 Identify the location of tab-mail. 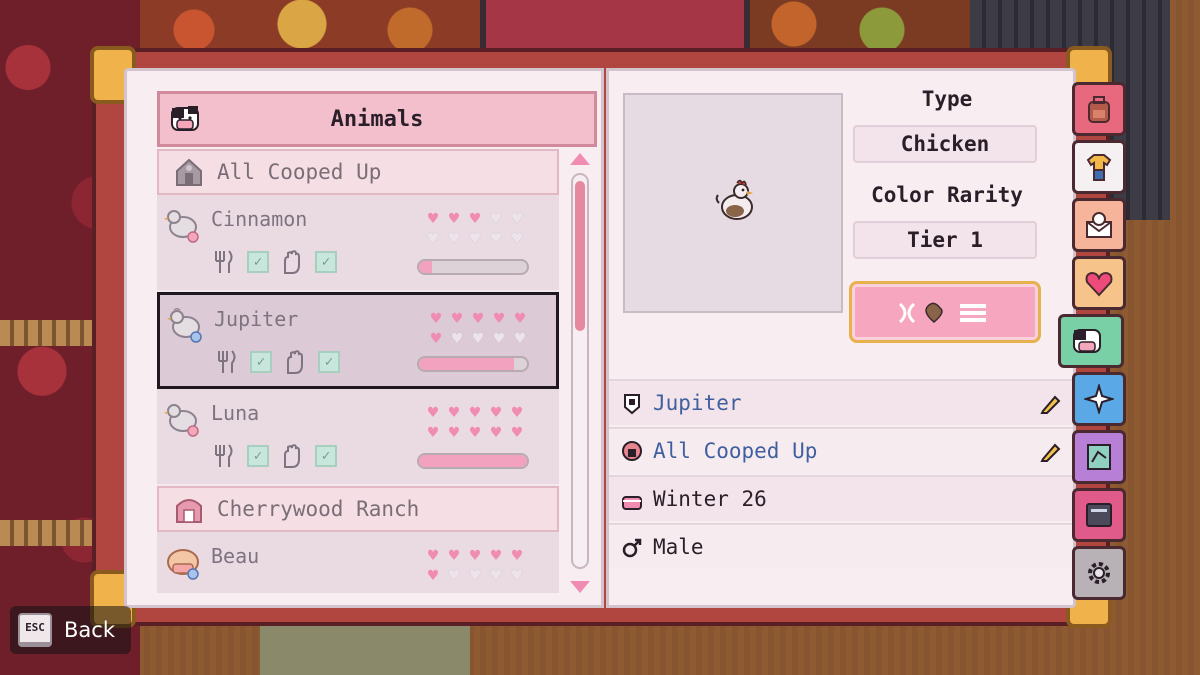
(1099, 225).